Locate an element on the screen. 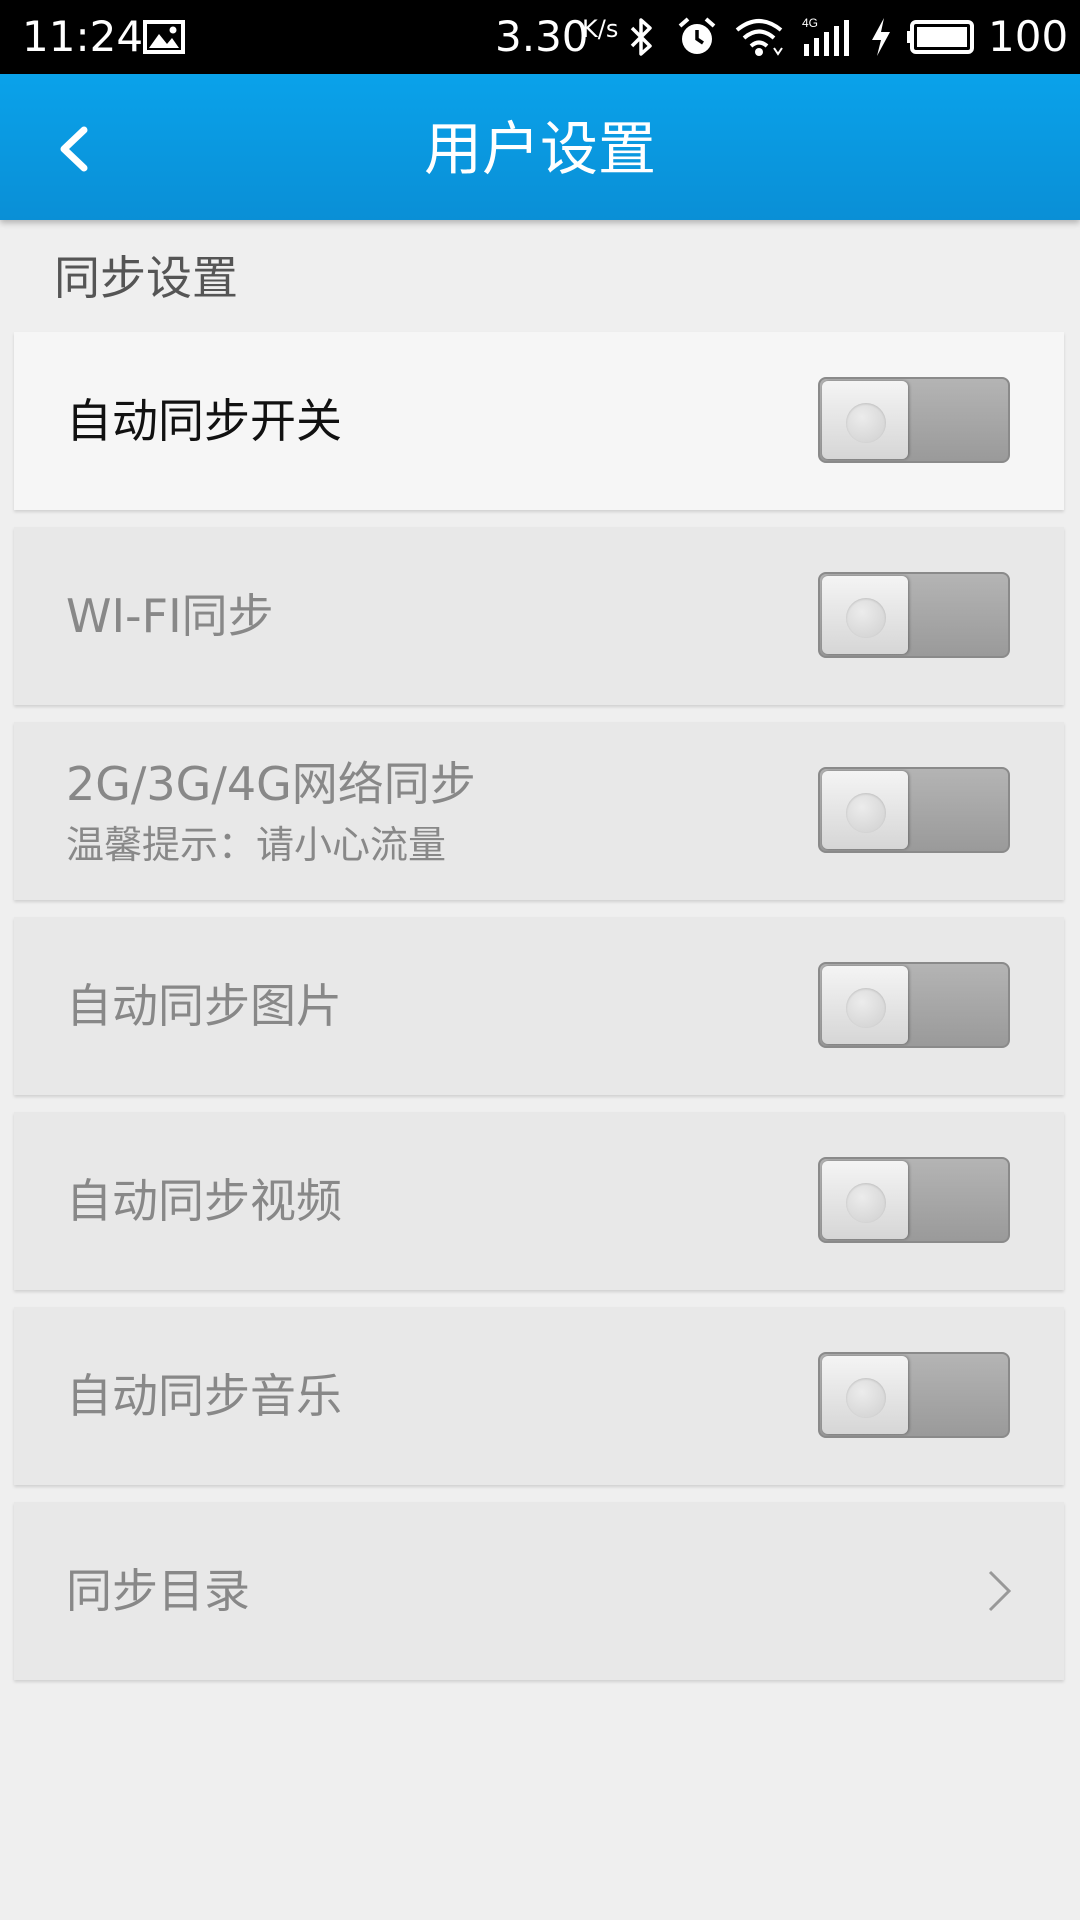 Image resolution: width=1080 pixels, height=1920 pixels. wifi-icon is located at coordinates (759, 37).